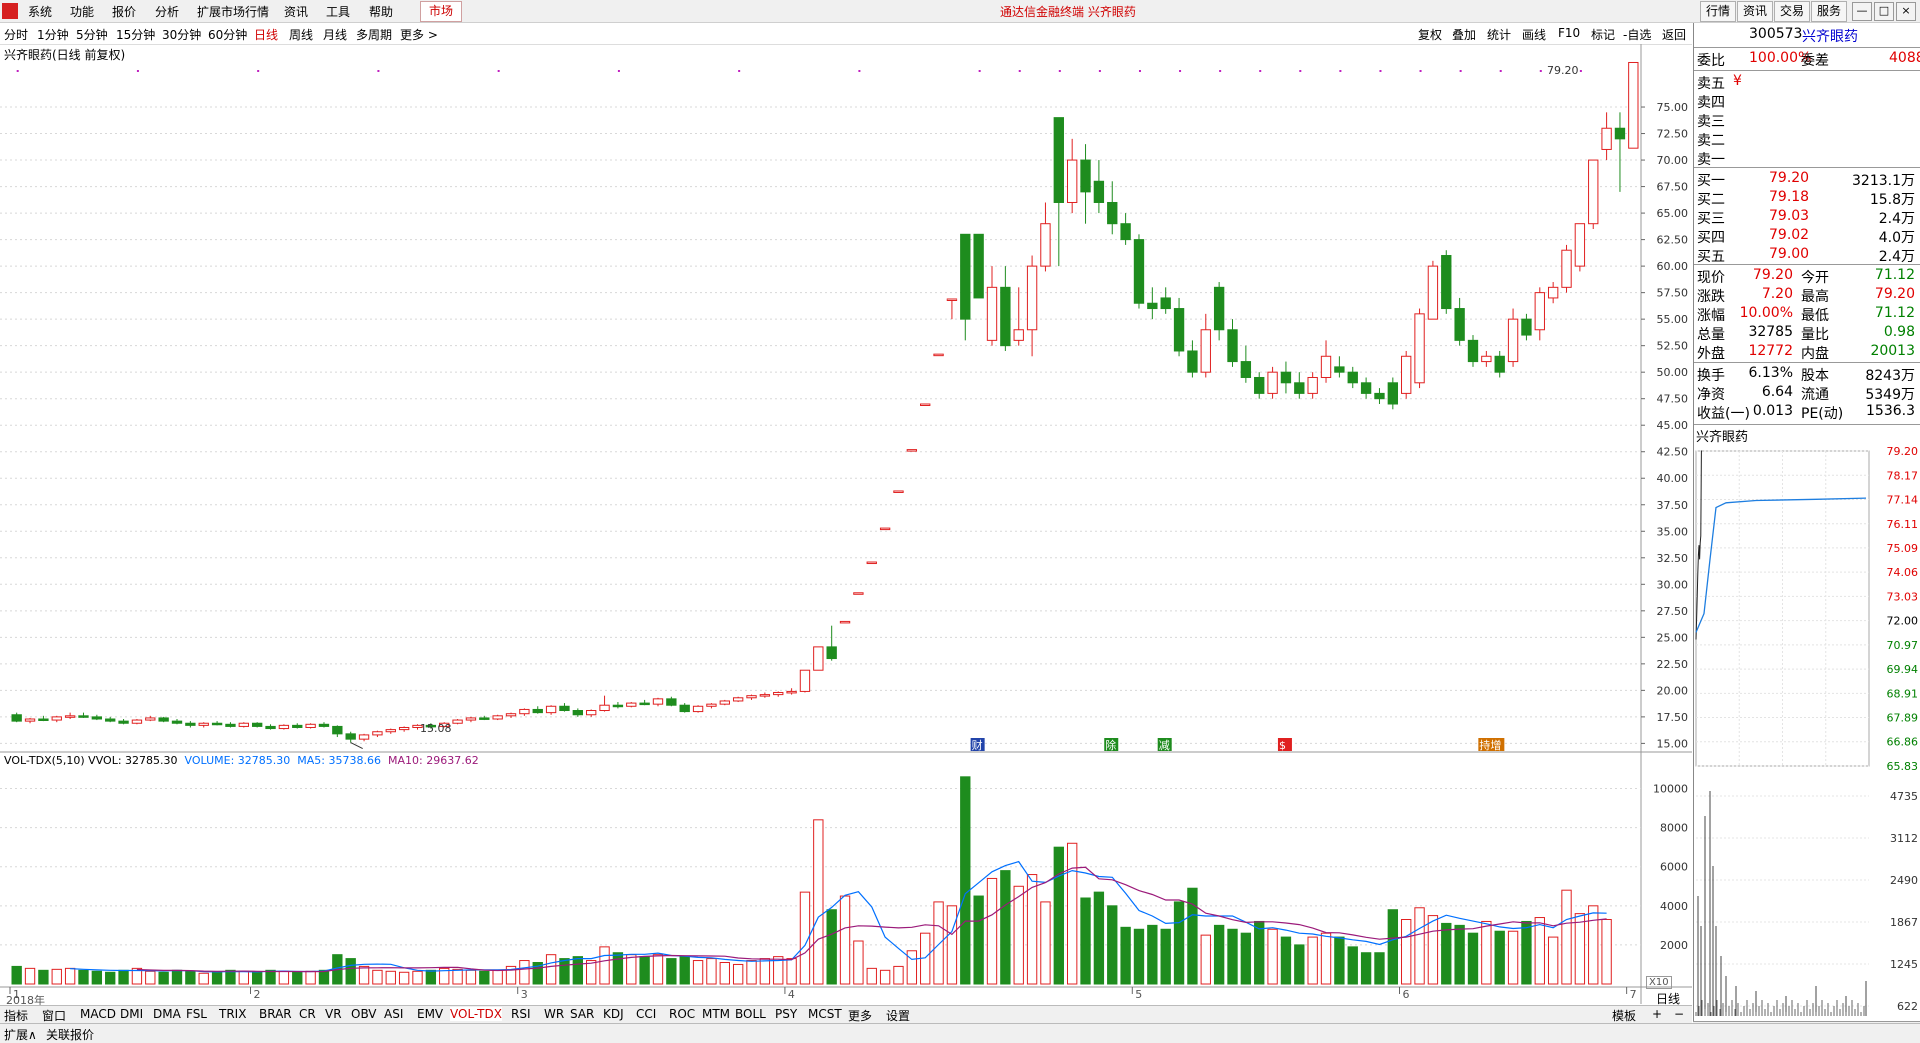 This screenshot has width=1920, height=1043. Describe the element at coordinates (227, 34) in the screenshot. I see `period-60min: 60分钟` at that location.